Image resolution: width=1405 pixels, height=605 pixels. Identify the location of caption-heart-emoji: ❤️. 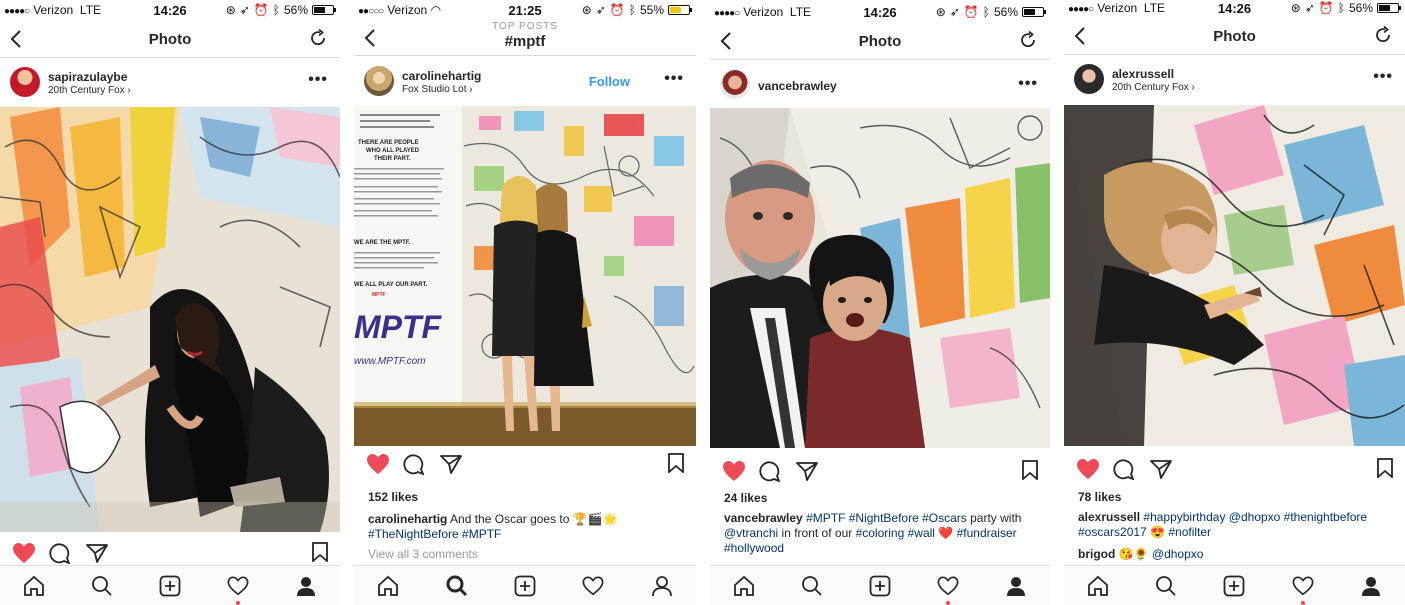
(946, 533).